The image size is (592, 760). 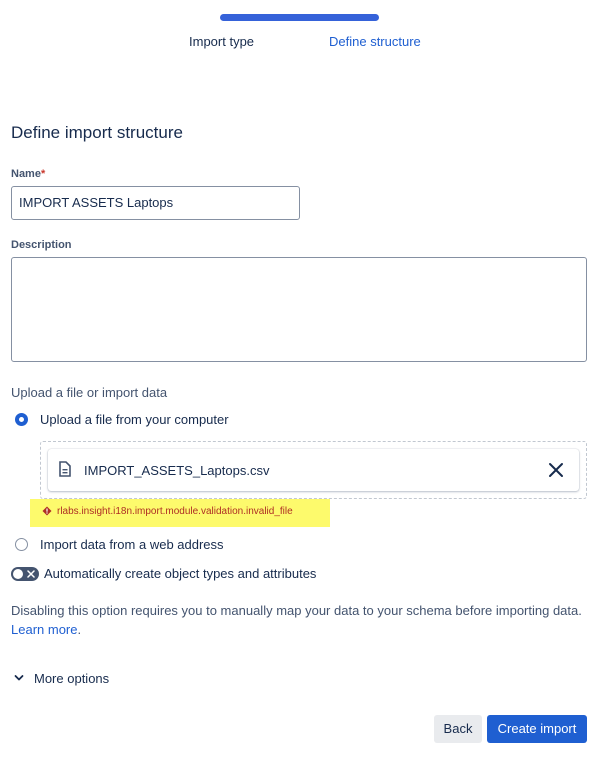 What do you see at coordinates (47, 511) in the screenshot?
I see `error-icon` at bounding box center [47, 511].